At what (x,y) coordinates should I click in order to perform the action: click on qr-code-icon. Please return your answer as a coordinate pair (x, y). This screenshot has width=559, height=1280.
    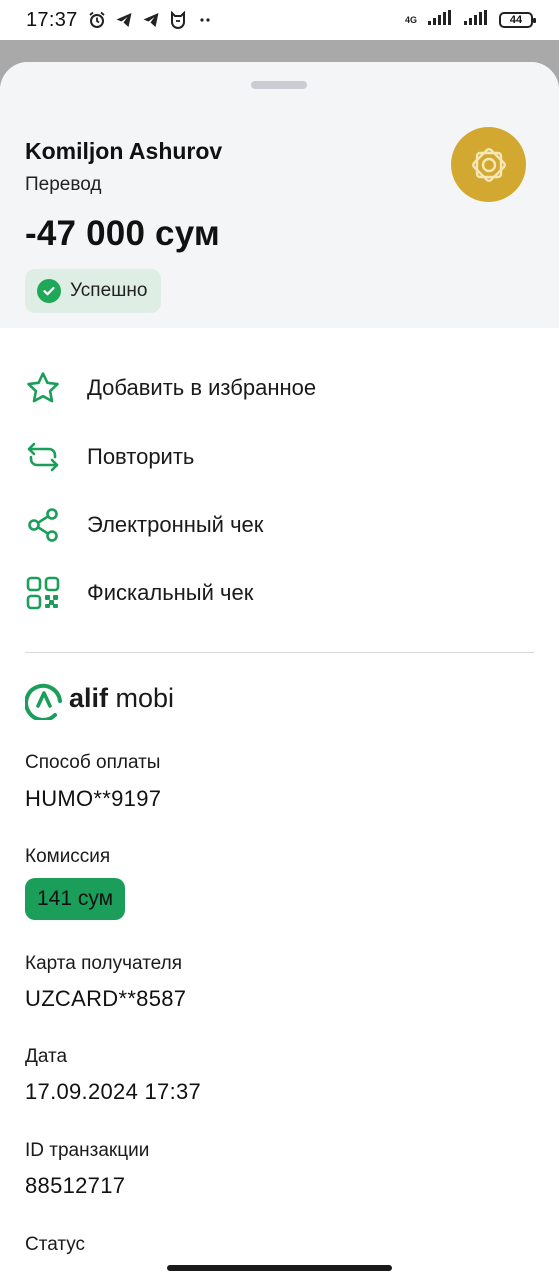
    Looking at the image, I should click on (43, 593).